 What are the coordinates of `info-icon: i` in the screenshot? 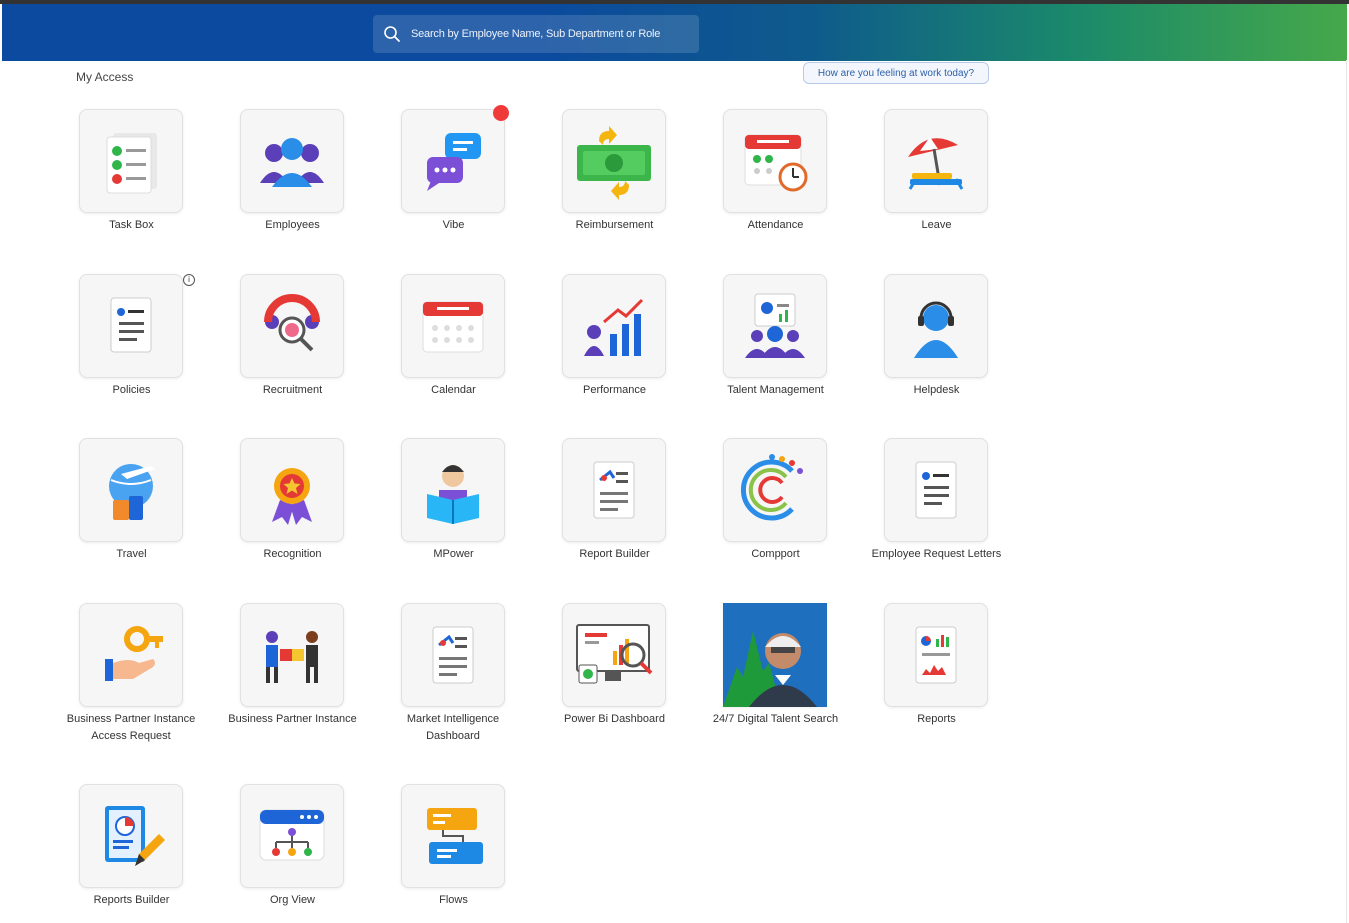 It's located at (189, 280).